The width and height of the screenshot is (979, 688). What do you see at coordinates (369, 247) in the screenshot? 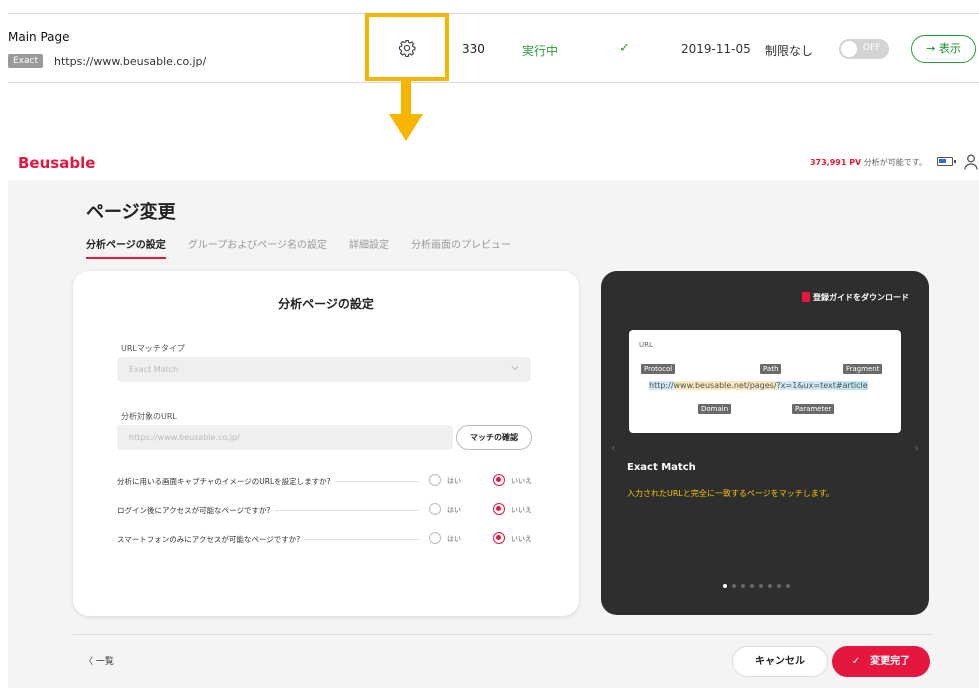
I see `tab-detail-settings: 詳細設定` at bounding box center [369, 247].